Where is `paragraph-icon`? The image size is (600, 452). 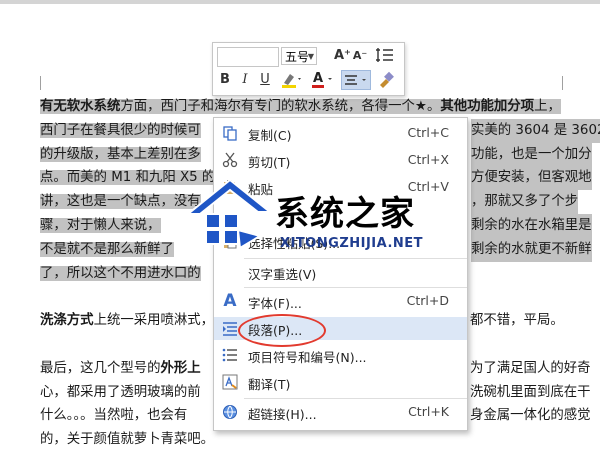 paragraph-icon is located at coordinates (230, 328).